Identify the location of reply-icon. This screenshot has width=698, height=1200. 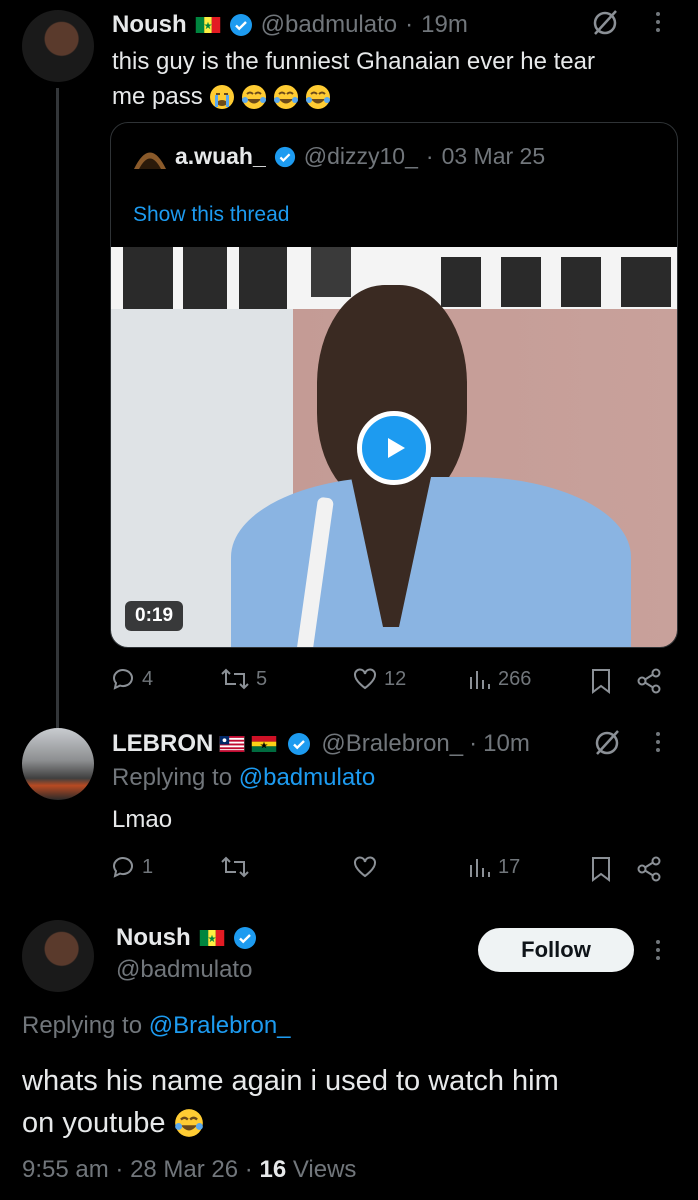
(122, 679).